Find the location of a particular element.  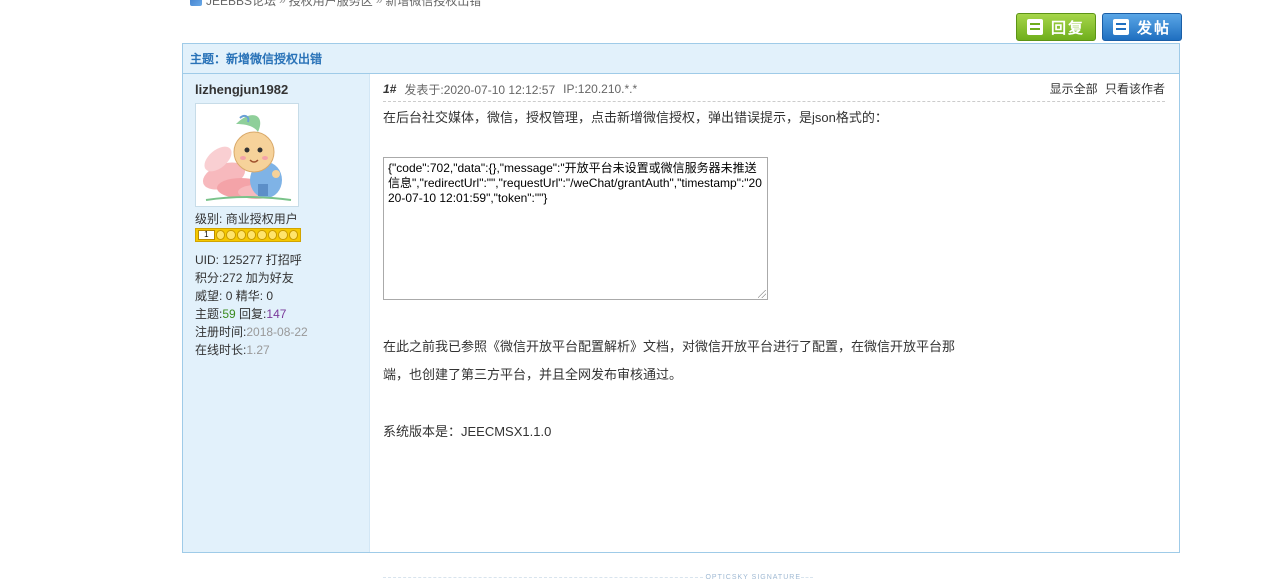

points-label: 积分: is located at coordinates (209, 278).